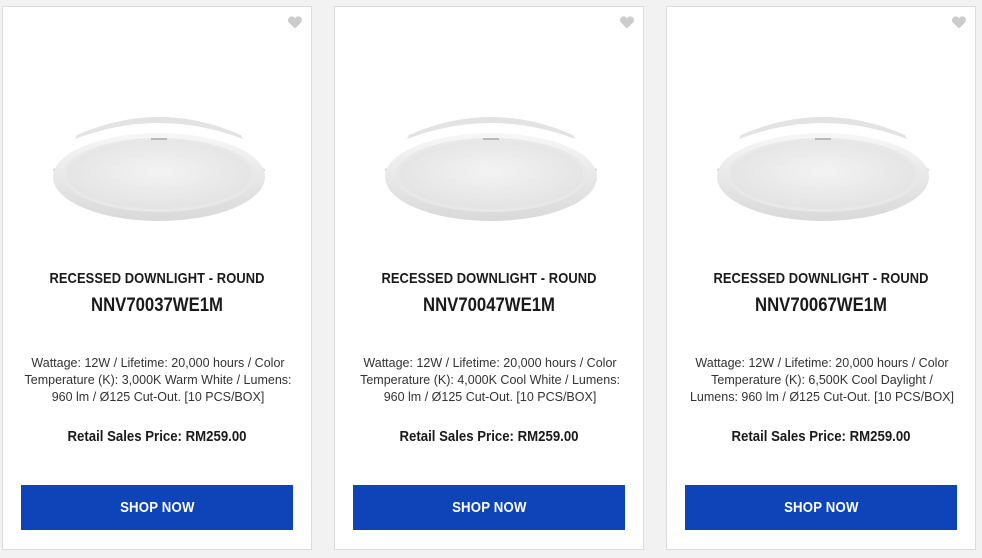  What do you see at coordinates (488, 306) in the screenshot?
I see `product-model: NNV70047WE1M` at bounding box center [488, 306].